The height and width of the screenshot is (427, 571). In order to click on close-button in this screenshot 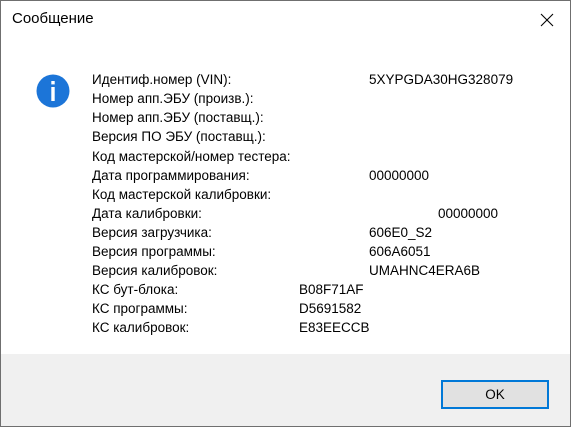, I will do `click(547, 20)`.